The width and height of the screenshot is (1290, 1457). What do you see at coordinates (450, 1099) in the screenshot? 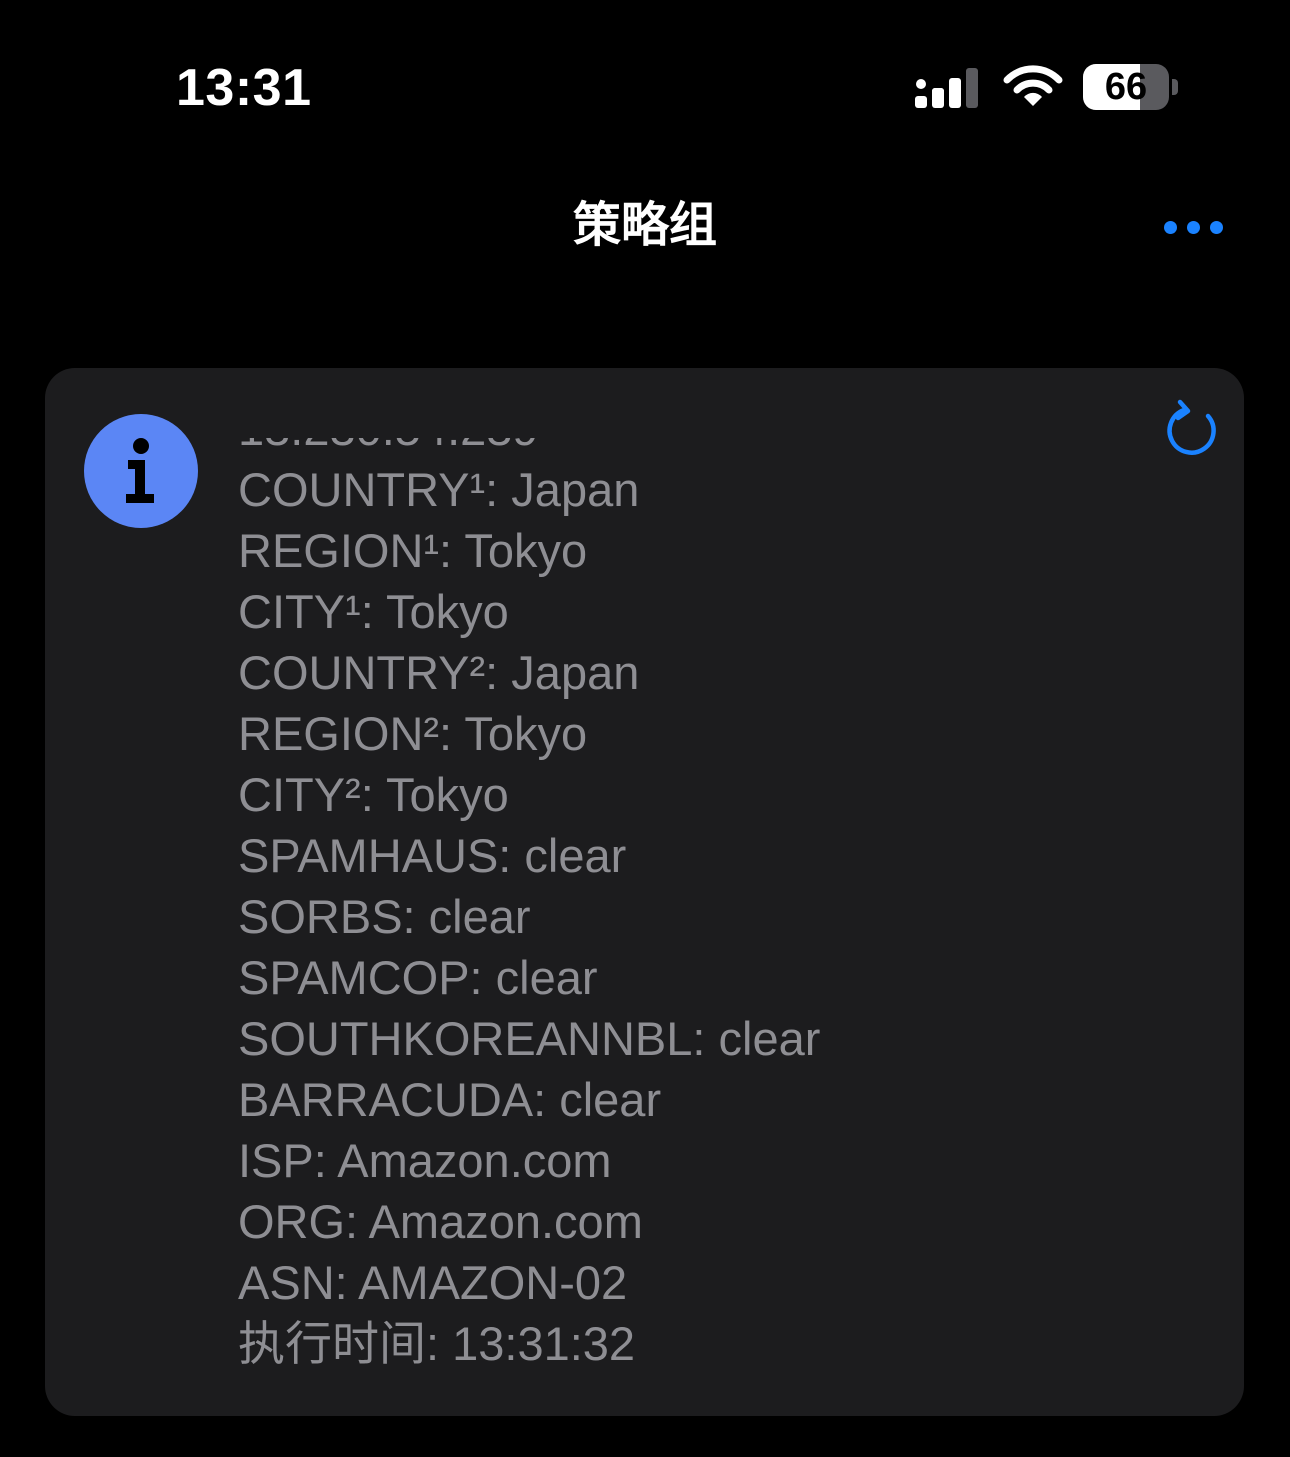
I see `info-line: BARRACUDA: clear` at bounding box center [450, 1099].